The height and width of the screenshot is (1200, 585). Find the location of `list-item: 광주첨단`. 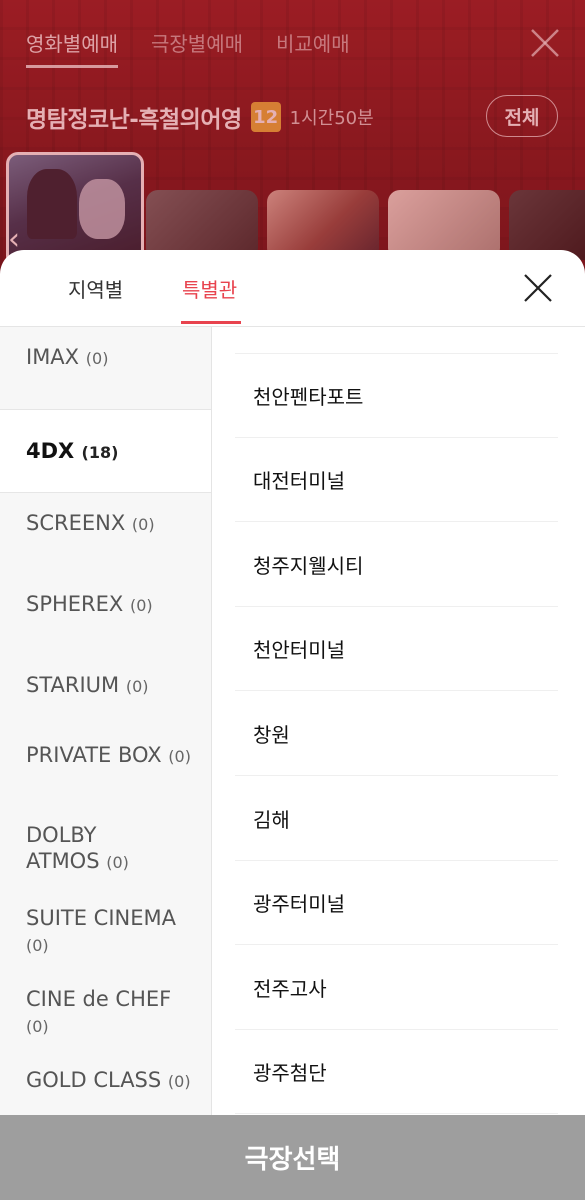

list-item: 광주첨단 is located at coordinates (396, 1072).